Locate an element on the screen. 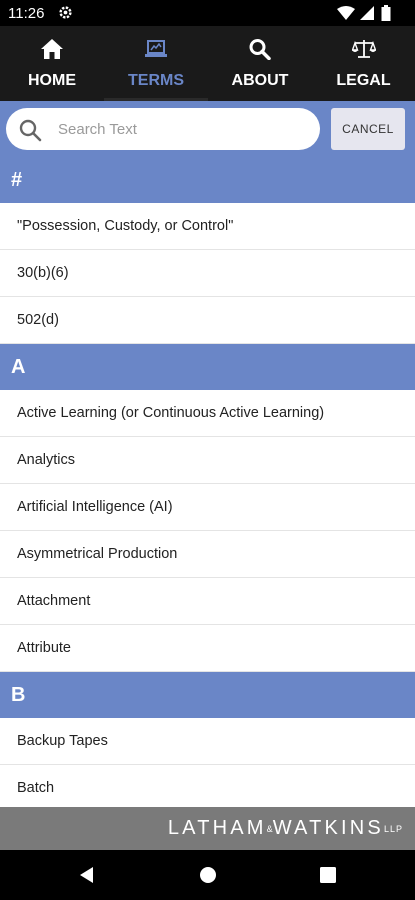 The width and height of the screenshot is (415, 900). tab-legal: LEGAL is located at coordinates (363, 63).